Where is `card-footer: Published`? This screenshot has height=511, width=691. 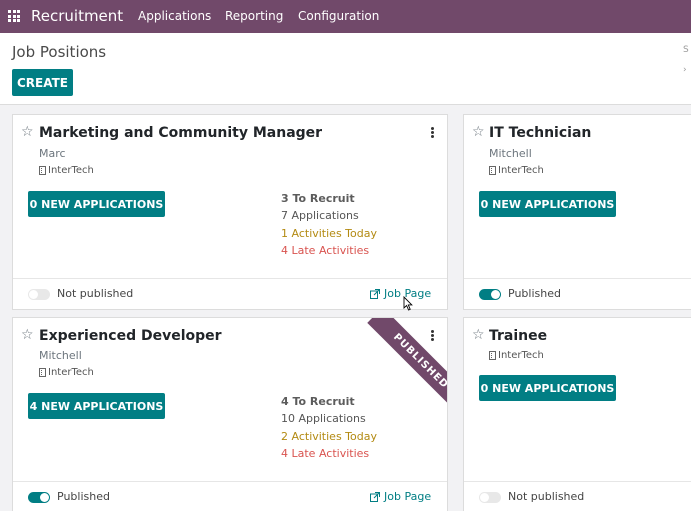
card-footer: Published is located at coordinates (577, 293).